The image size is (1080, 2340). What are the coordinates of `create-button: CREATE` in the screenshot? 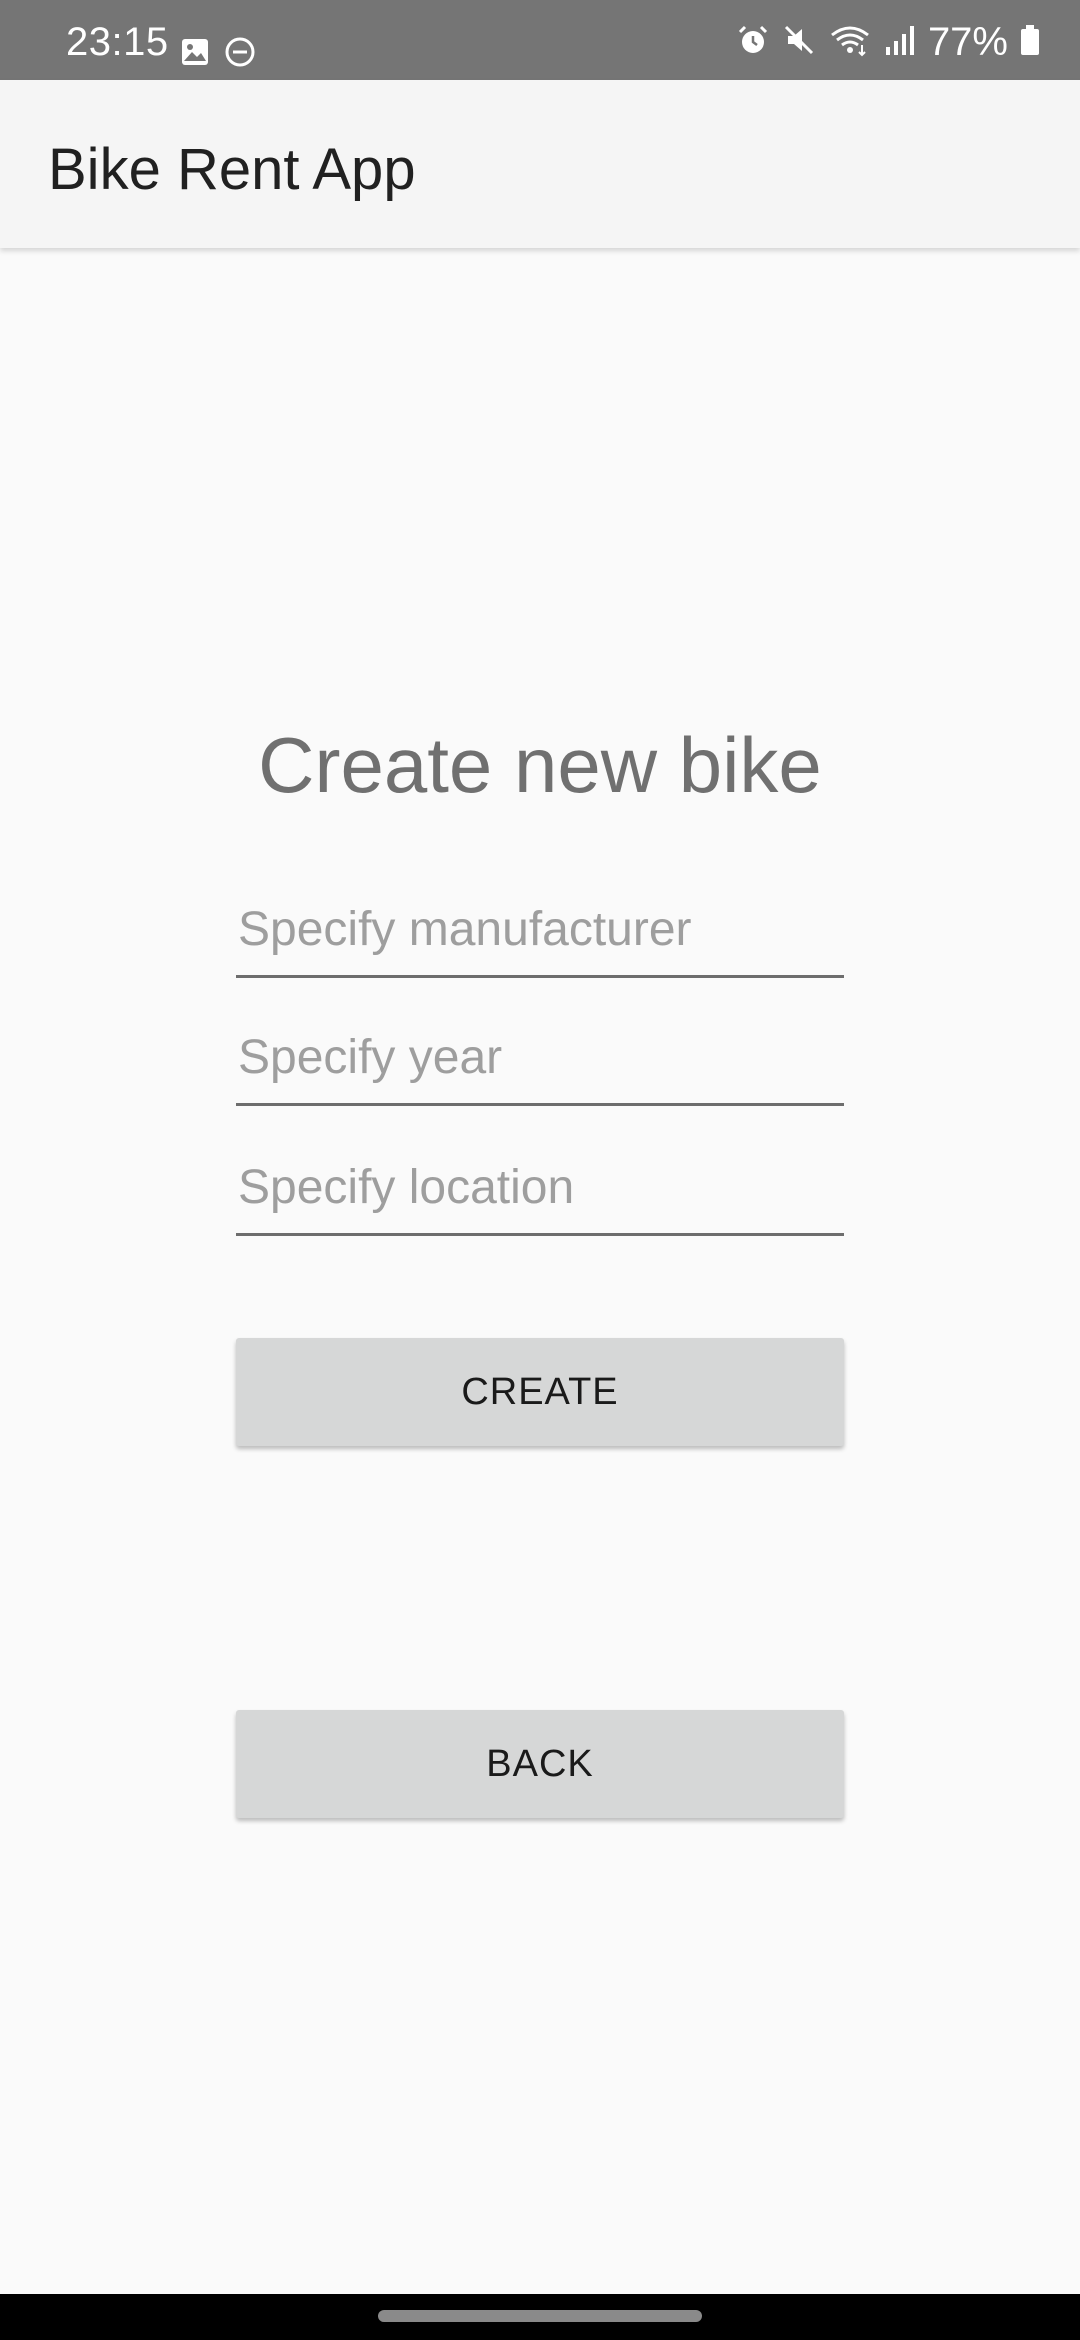 It's located at (540, 1392).